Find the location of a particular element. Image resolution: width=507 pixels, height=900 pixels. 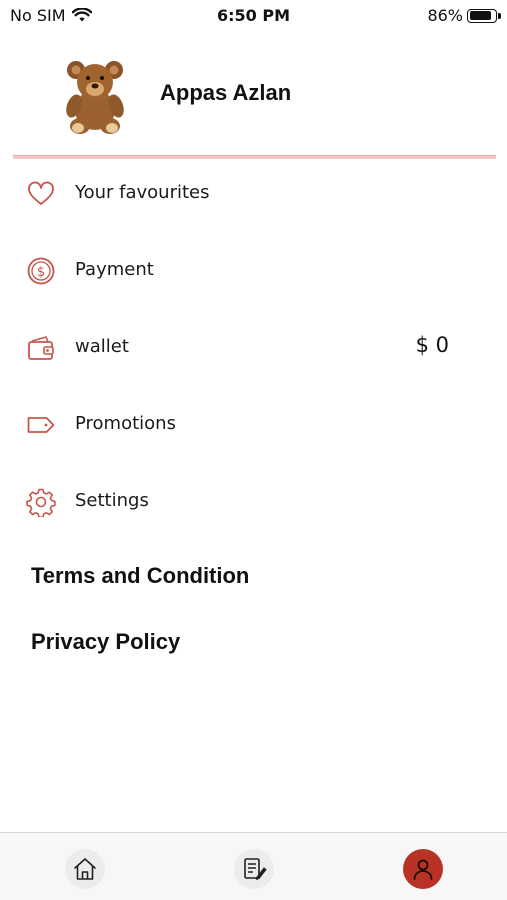

bottom-tab-bar is located at coordinates (253, 866).